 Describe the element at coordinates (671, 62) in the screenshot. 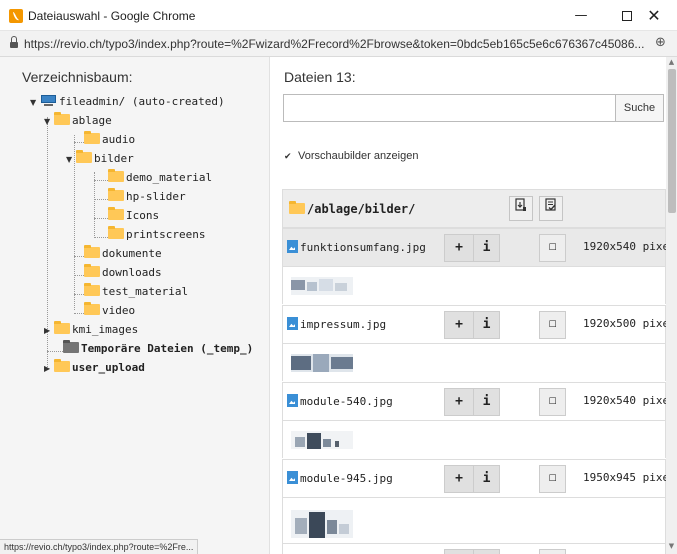

I see `scroll-up-icon: ▲` at that location.